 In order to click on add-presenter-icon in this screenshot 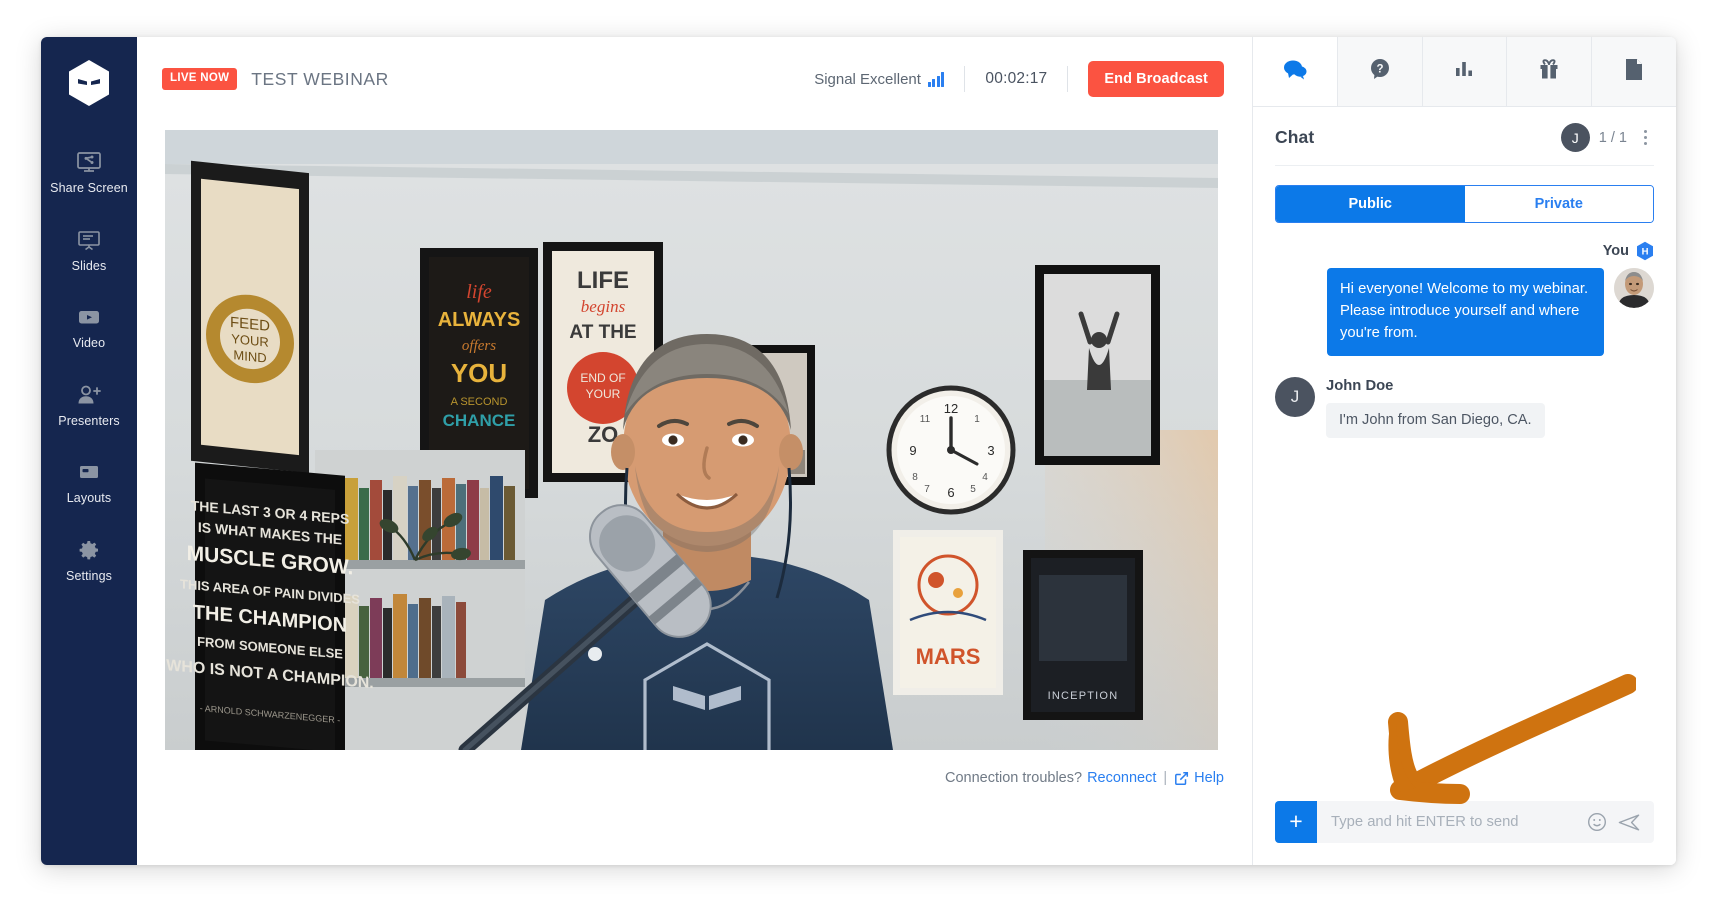, I will do `click(89, 395)`.